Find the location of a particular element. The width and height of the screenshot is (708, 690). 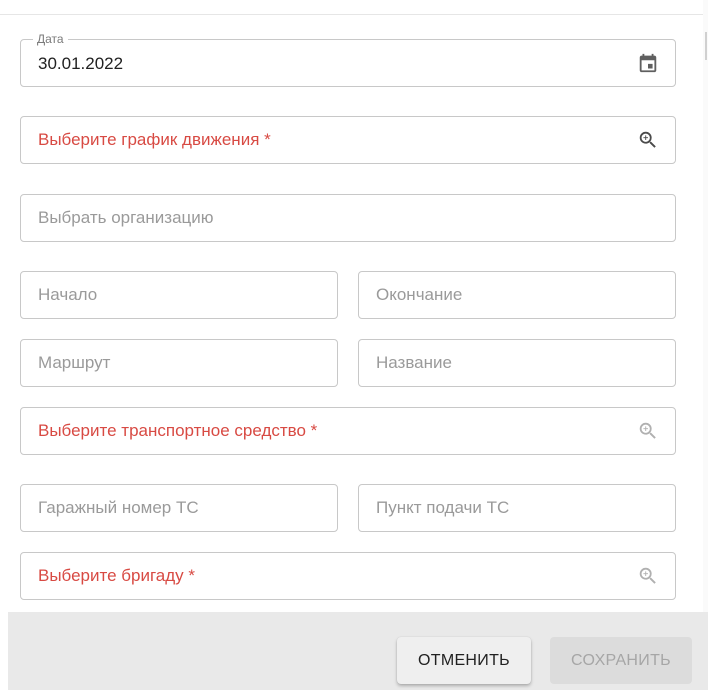

dispatch-point-placeholder: Пункт подачи ТС is located at coordinates (443, 507).